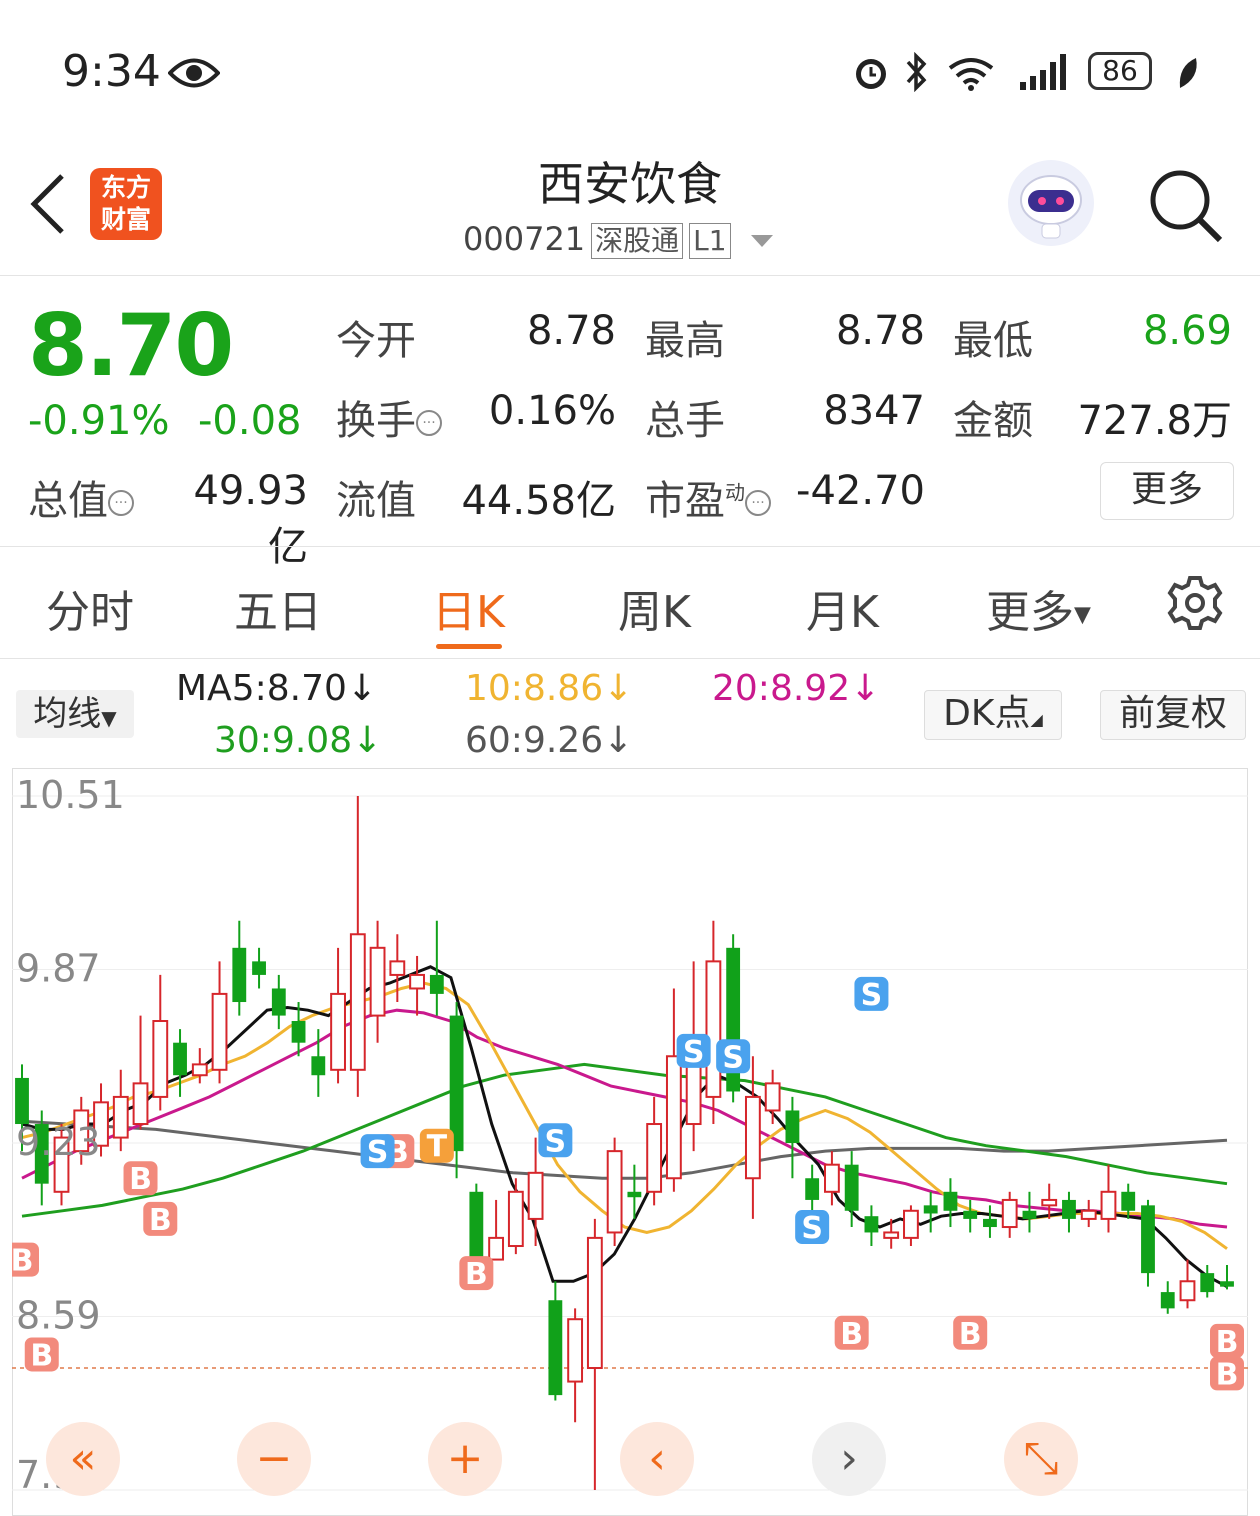 The height and width of the screenshot is (1516, 1260). What do you see at coordinates (389, 417) in the screenshot?
I see `turnover-label: 换手 ···` at bounding box center [389, 417].